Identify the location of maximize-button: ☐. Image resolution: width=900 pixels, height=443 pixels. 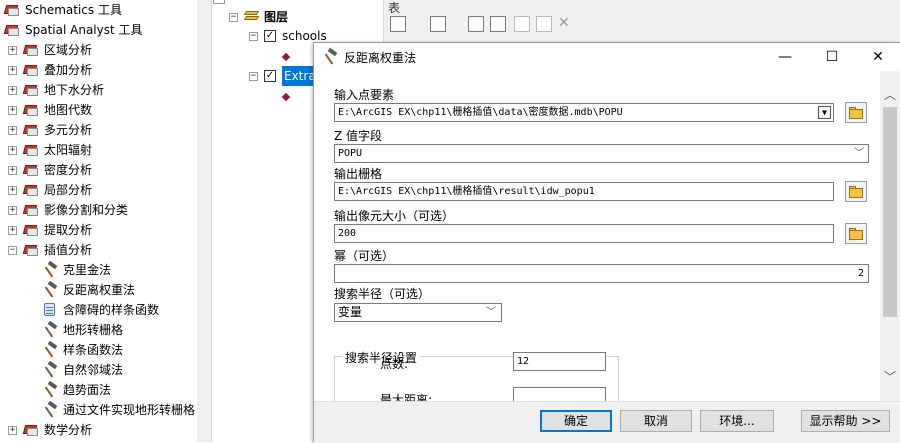
(832, 57).